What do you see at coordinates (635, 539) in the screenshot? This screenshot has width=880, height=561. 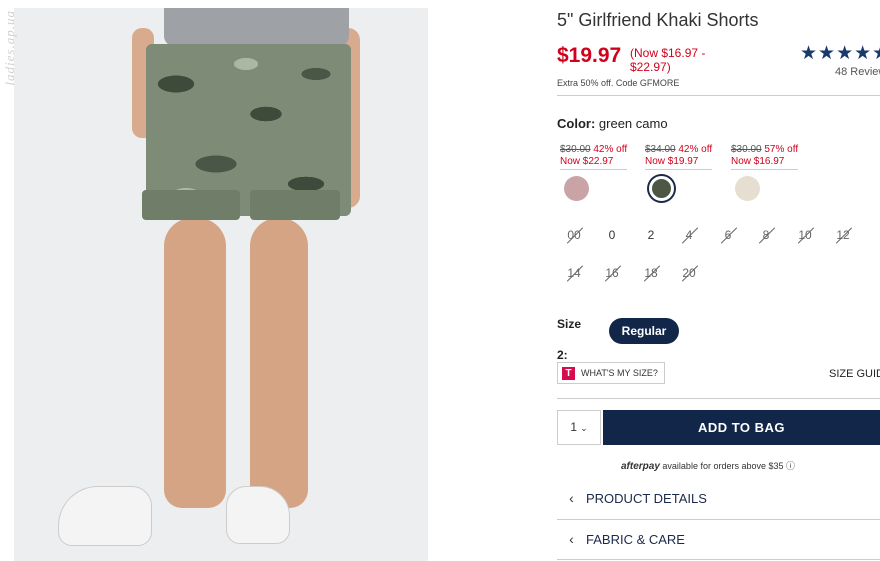 I see `accordion-label: FABRIC & CARE` at bounding box center [635, 539].